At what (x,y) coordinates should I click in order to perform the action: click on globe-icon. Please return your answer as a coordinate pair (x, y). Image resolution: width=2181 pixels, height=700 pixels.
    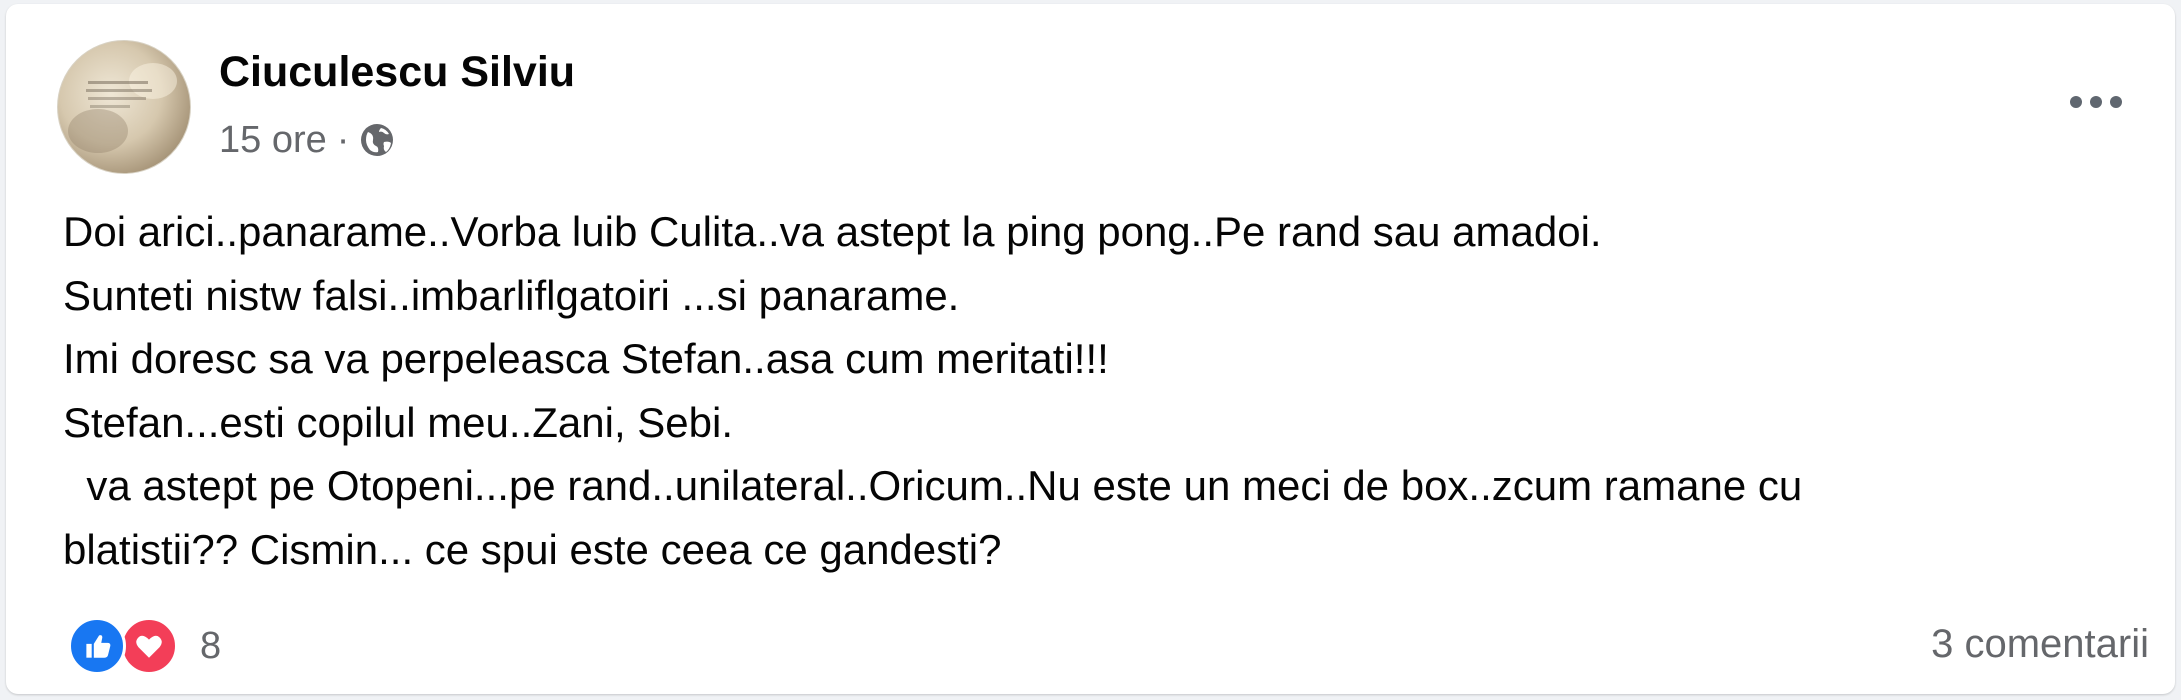
    Looking at the image, I should click on (377, 140).